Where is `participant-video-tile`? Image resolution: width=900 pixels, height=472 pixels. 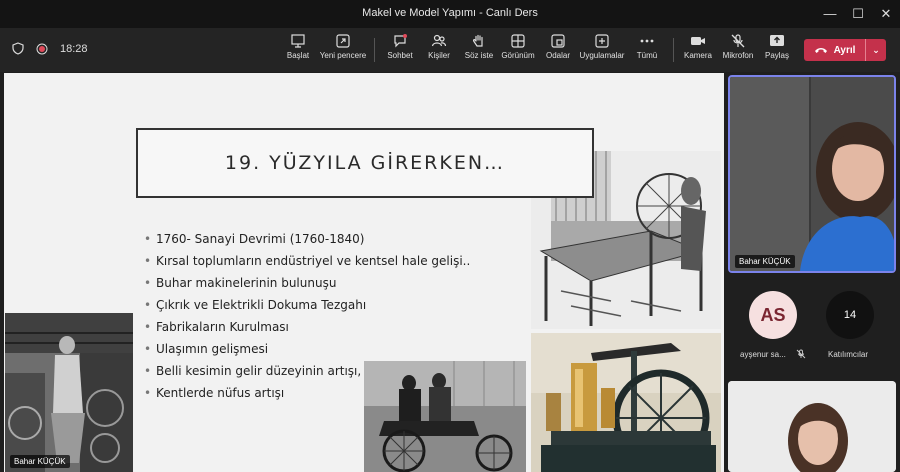
participant-video-tile is located at coordinates (812, 426).